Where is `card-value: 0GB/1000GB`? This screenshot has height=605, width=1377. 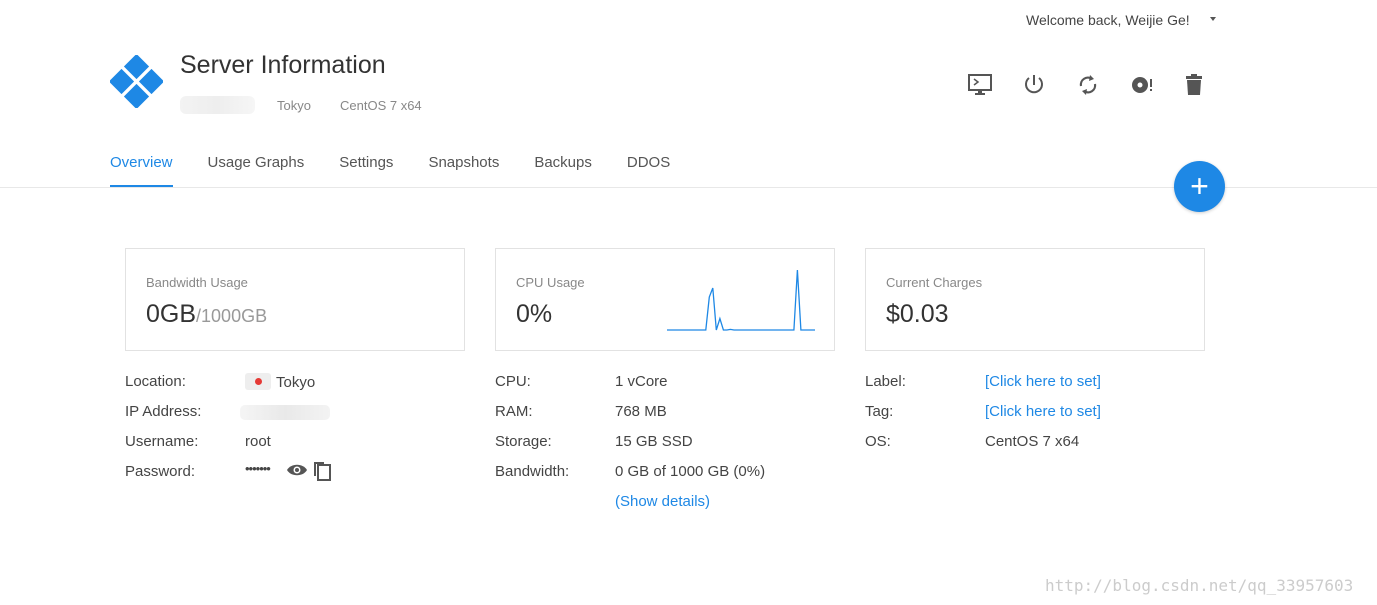
card-value: 0GB/1000GB is located at coordinates (206, 314).